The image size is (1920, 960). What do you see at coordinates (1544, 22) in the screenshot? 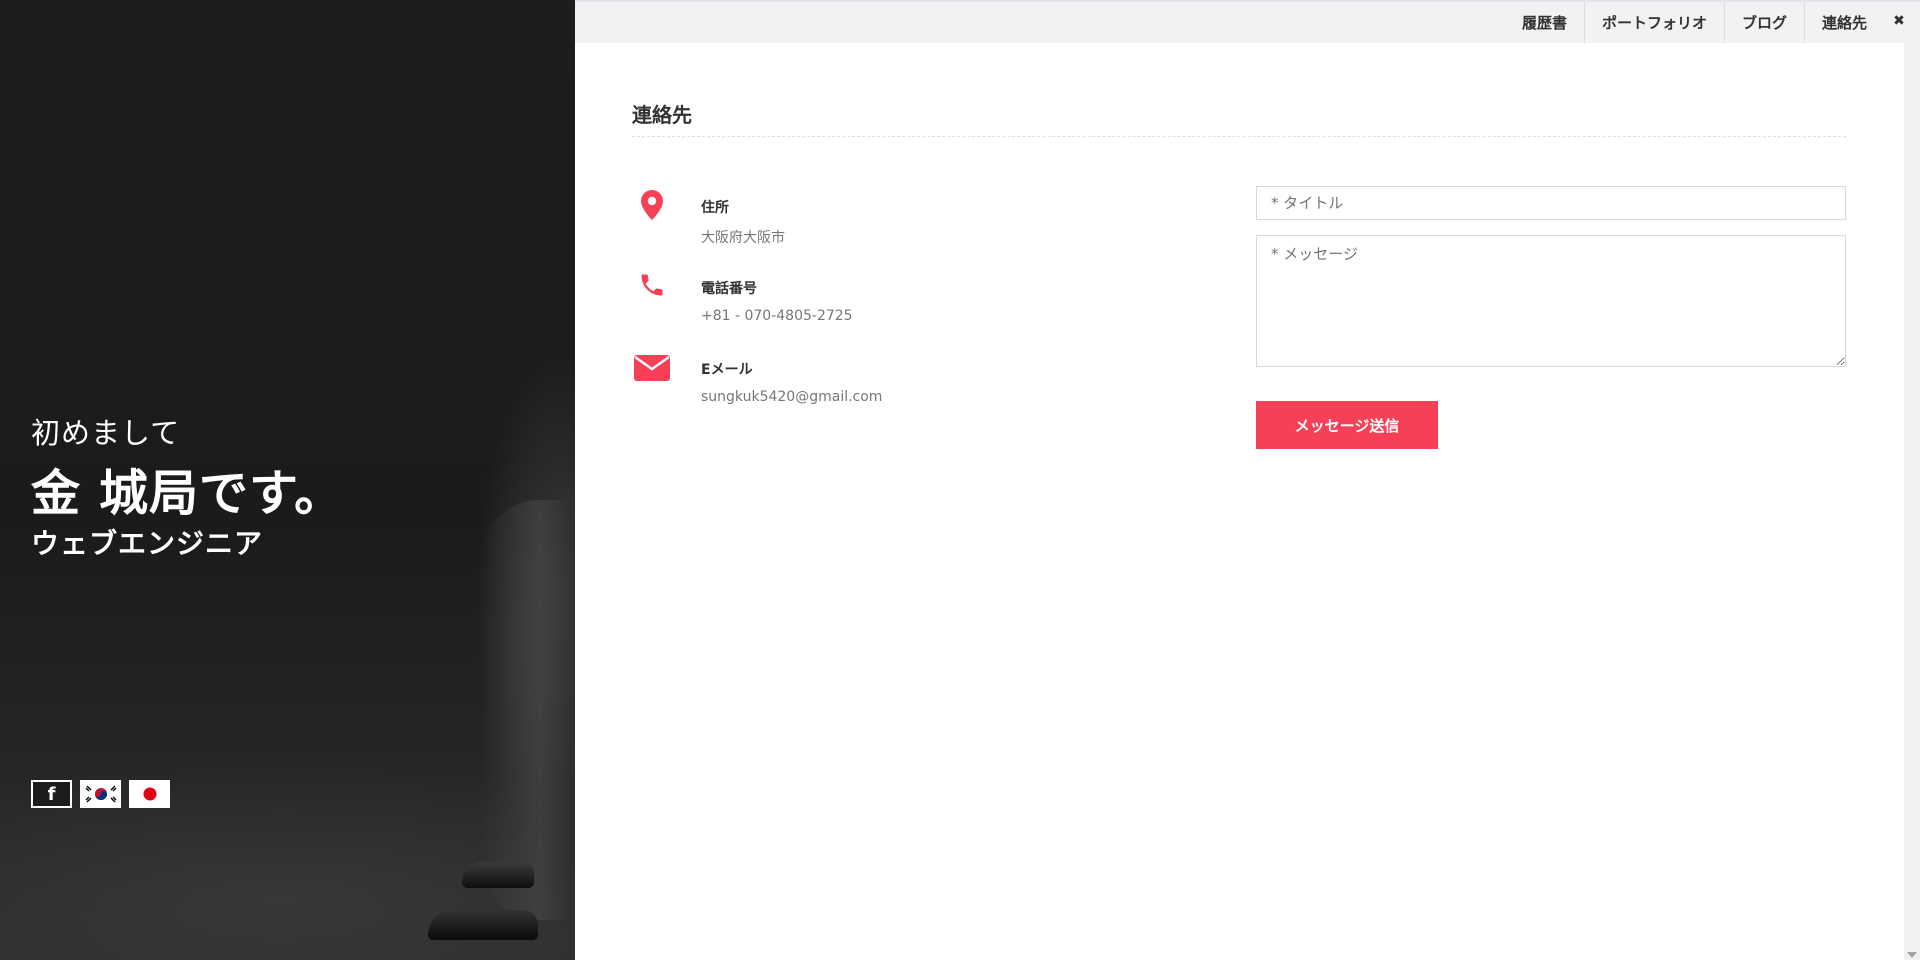
I see `nav-item-resume: 履歴書` at bounding box center [1544, 22].